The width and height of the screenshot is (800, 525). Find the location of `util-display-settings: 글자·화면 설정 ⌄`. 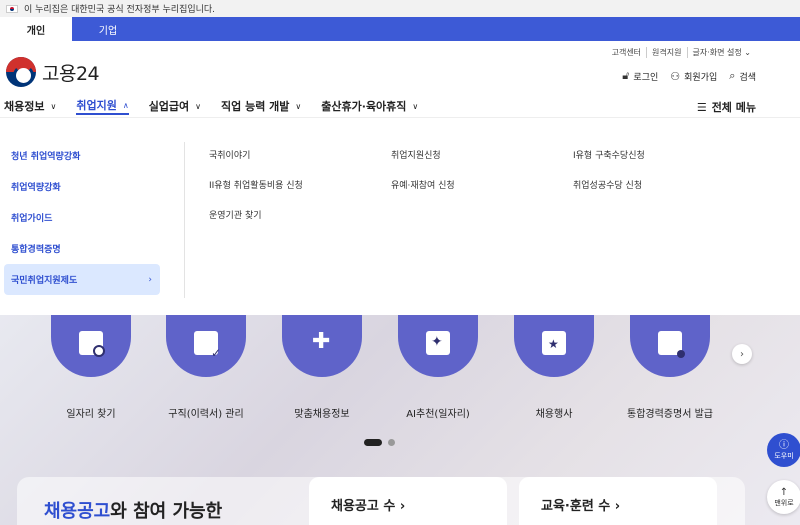

util-display-settings: 글자·화면 설정 ⌄ is located at coordinates (721, 52).